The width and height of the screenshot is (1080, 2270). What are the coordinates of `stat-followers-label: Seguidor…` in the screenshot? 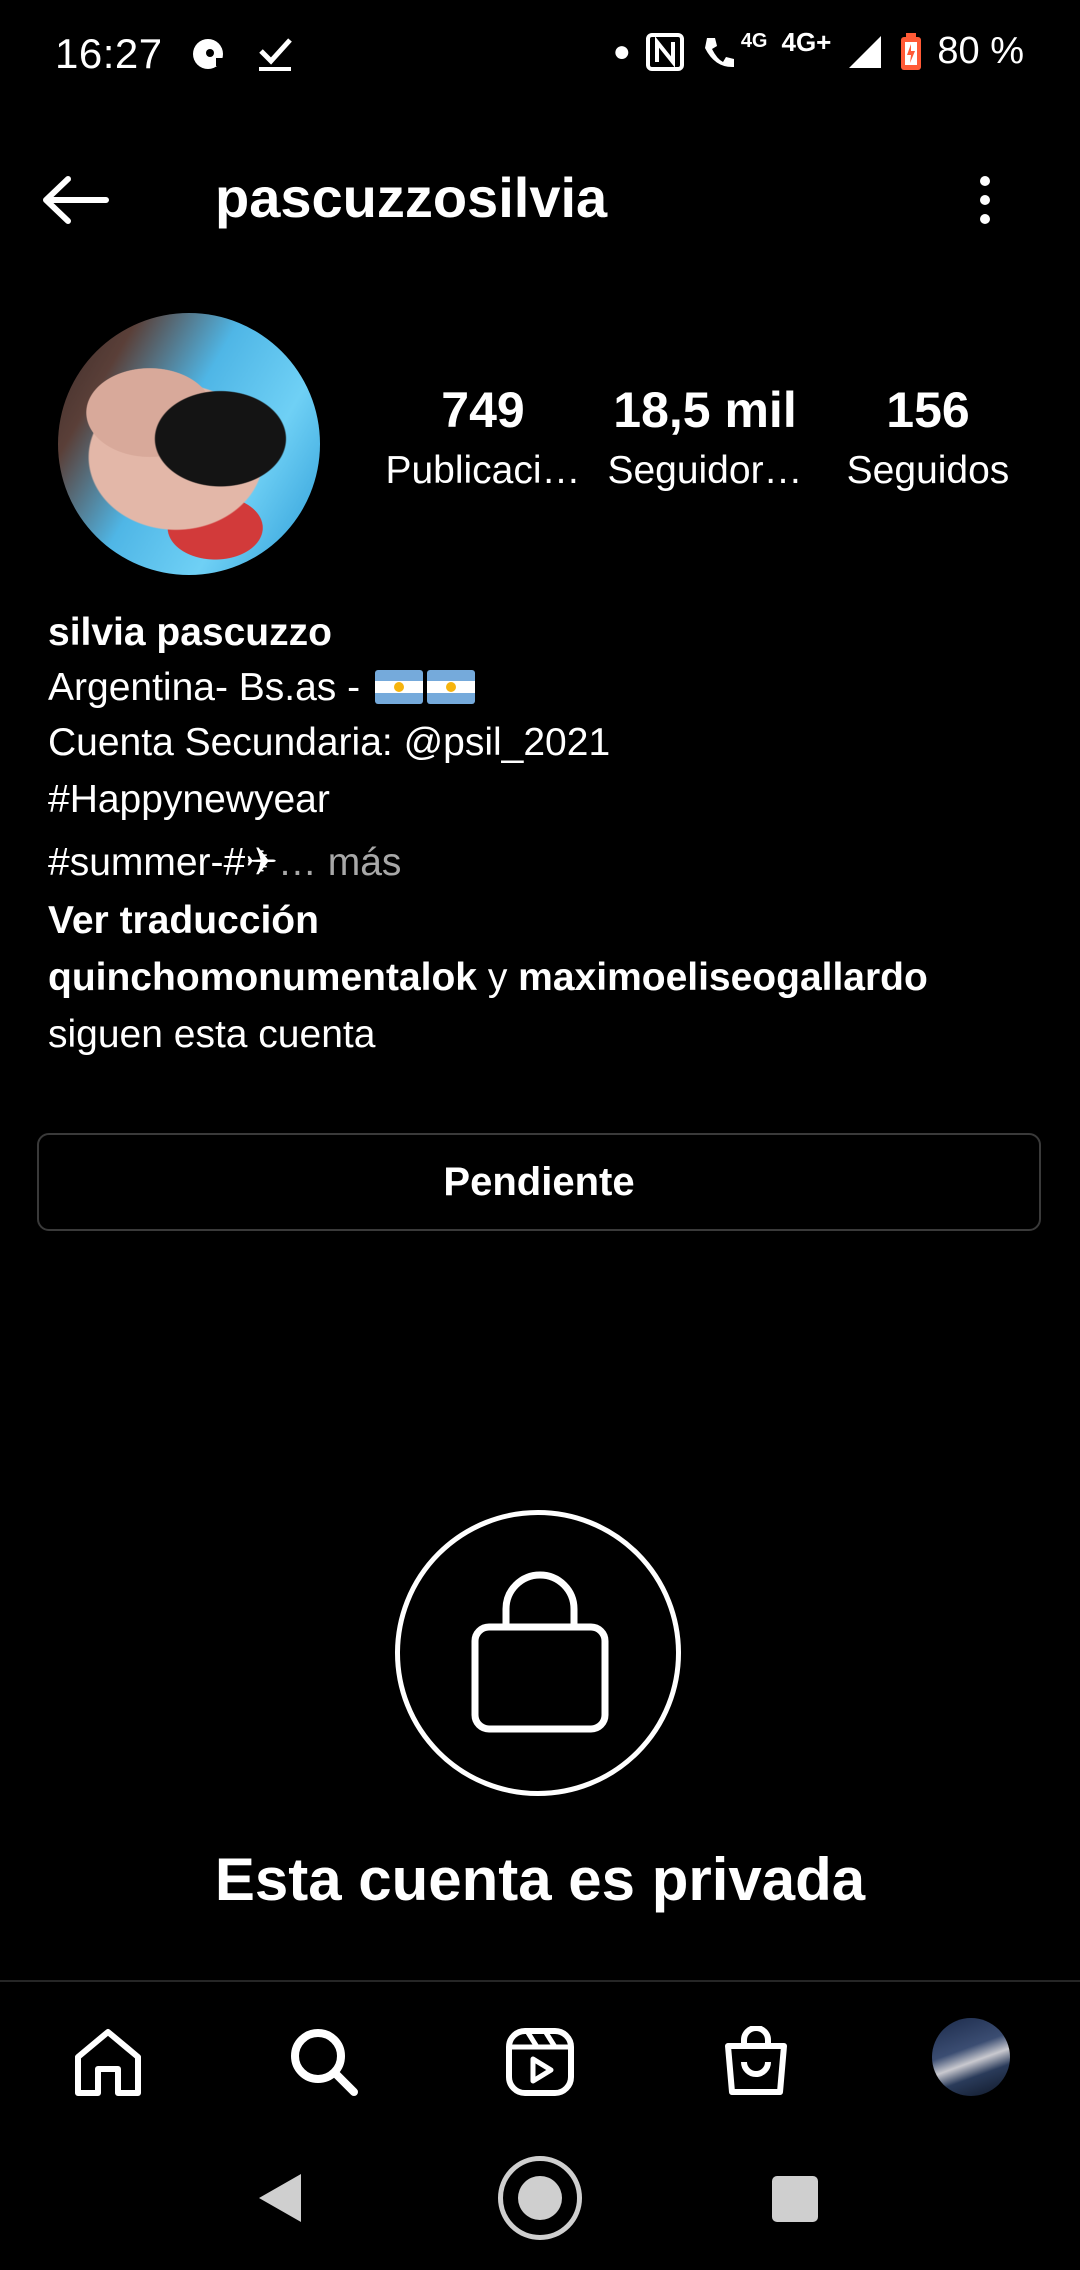 It's located at (705, 470).